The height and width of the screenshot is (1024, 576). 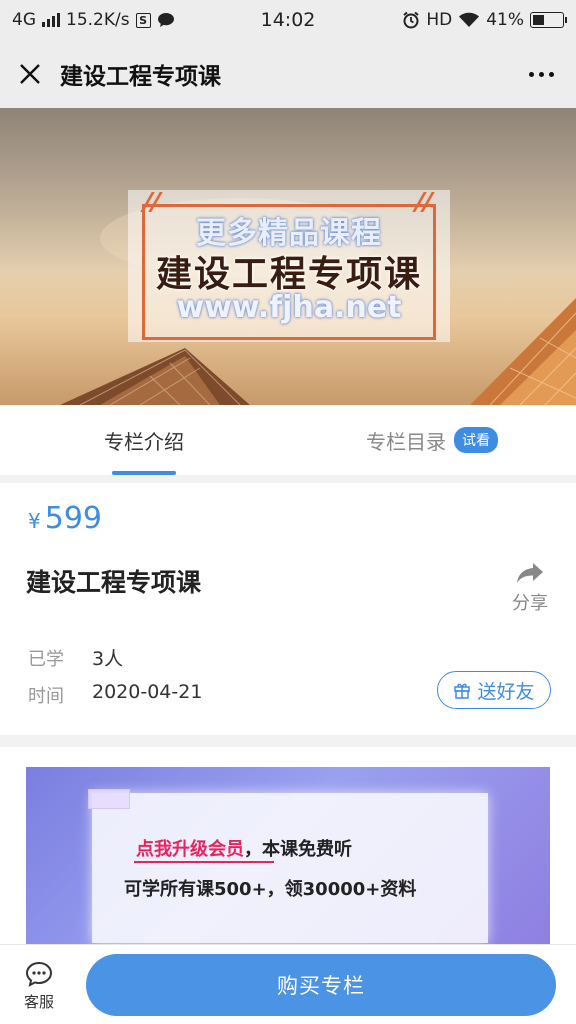 What do you see at coordinates (288, 74) in the screenshot?
I see `nav-bar: 建设工程专项课` at bounding box center [288, 74].